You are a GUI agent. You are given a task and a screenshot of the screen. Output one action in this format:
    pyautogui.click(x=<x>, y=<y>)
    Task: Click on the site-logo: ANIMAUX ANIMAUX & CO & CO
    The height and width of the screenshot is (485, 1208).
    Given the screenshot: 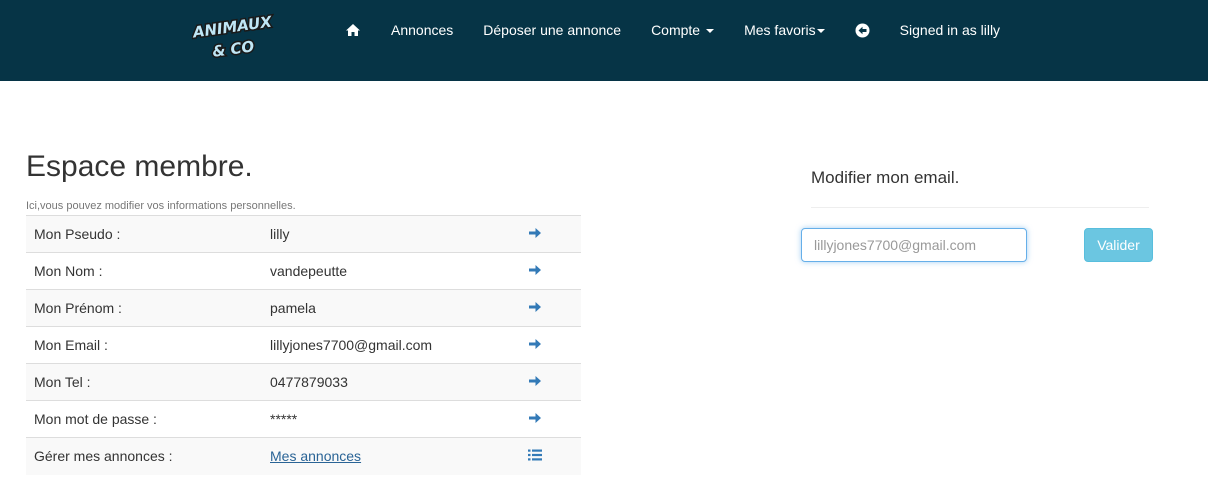 What is the action you would take?
    pyautogui.click(x=233, y=36)
    